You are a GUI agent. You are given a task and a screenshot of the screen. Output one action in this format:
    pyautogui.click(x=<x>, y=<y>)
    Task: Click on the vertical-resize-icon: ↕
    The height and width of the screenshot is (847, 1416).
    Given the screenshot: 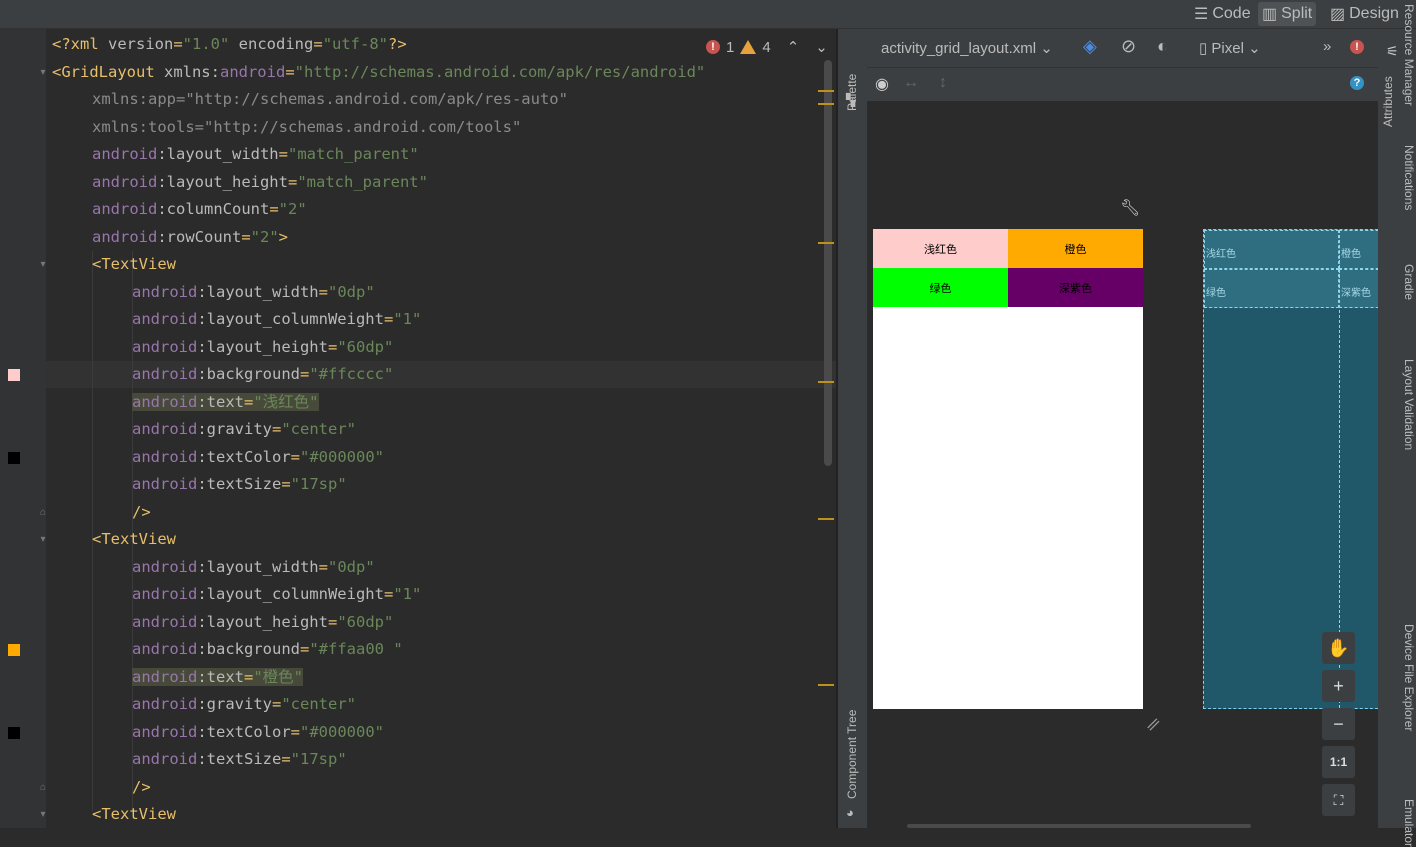 What is the action you would take?
    pyautogui.click(x=943, y=83)
    